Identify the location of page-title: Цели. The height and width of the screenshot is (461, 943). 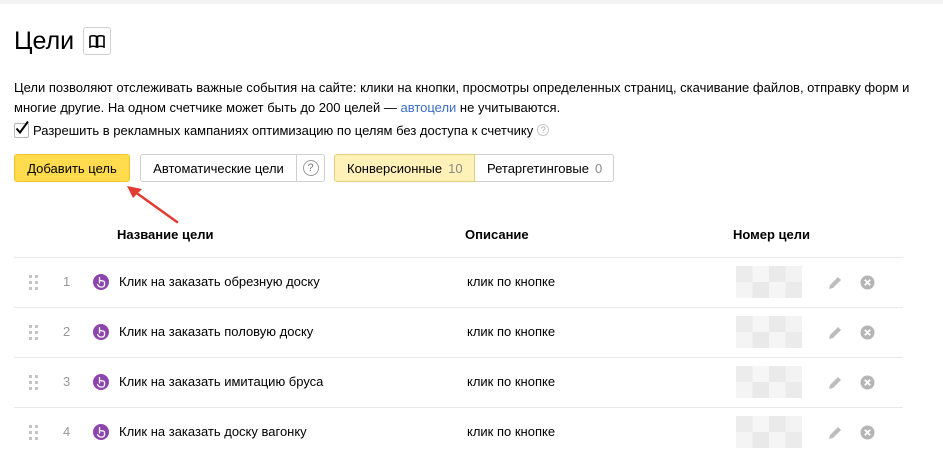
(44, 41).